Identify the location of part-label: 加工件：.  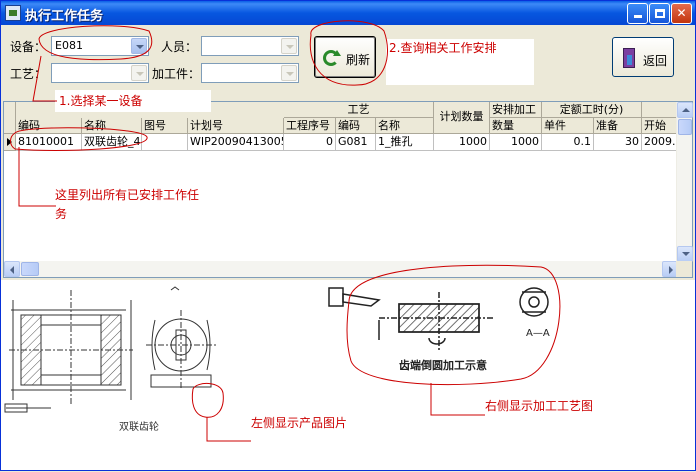
(176, 74).